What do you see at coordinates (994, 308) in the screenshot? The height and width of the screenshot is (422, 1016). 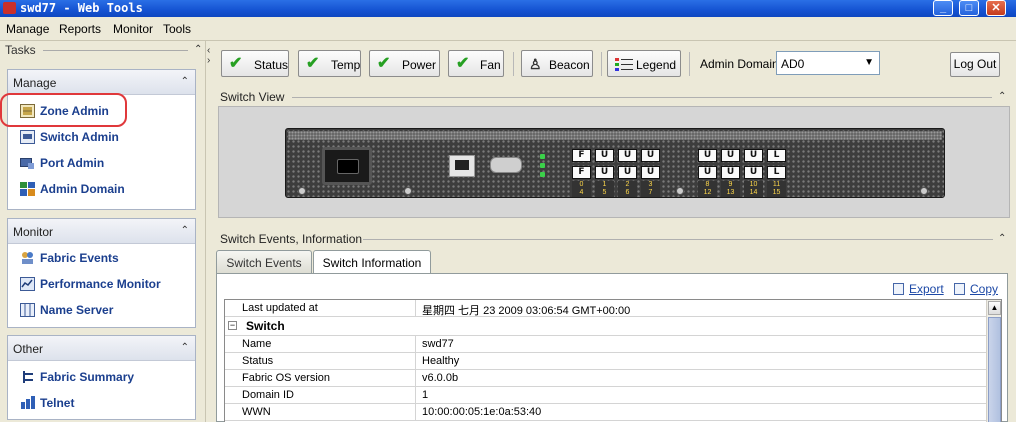 I see `scroll-up-icon: ▲` at bounding box center [994, 308].